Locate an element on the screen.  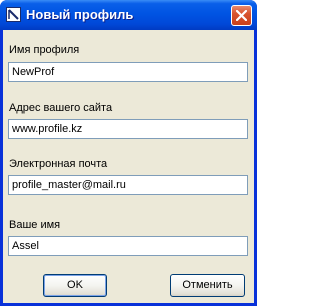
ok-button: OK is located at coordinates (75, 285).